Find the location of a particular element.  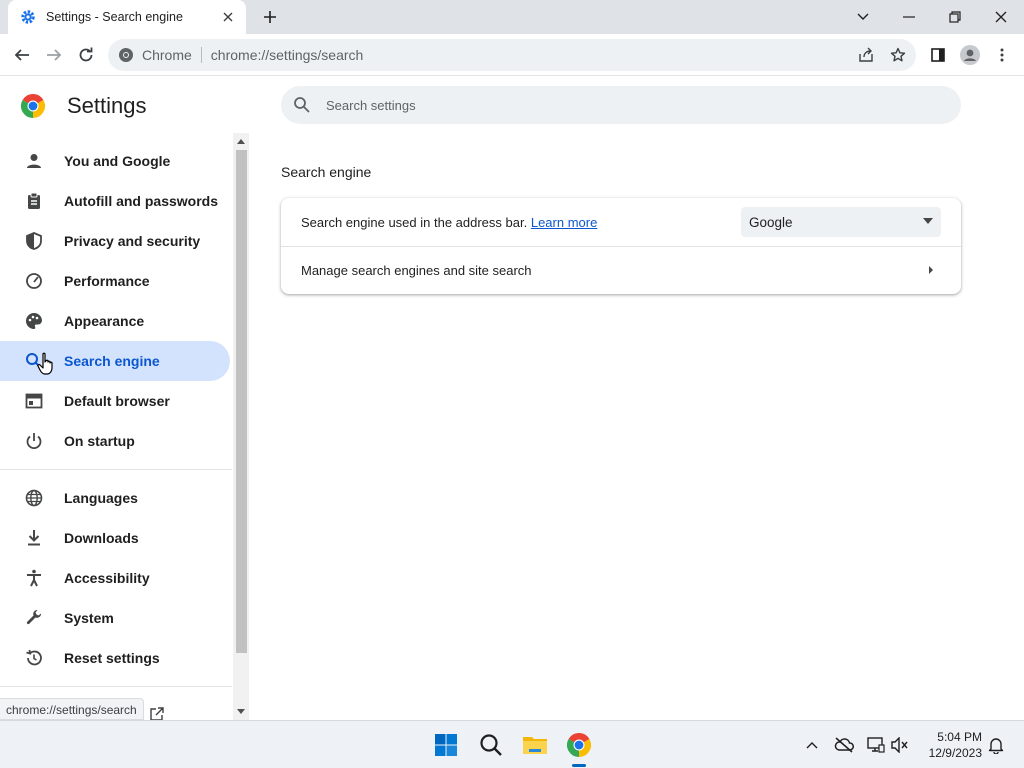

clock-time: 5:04 PM is located at coordinates (959, 737).